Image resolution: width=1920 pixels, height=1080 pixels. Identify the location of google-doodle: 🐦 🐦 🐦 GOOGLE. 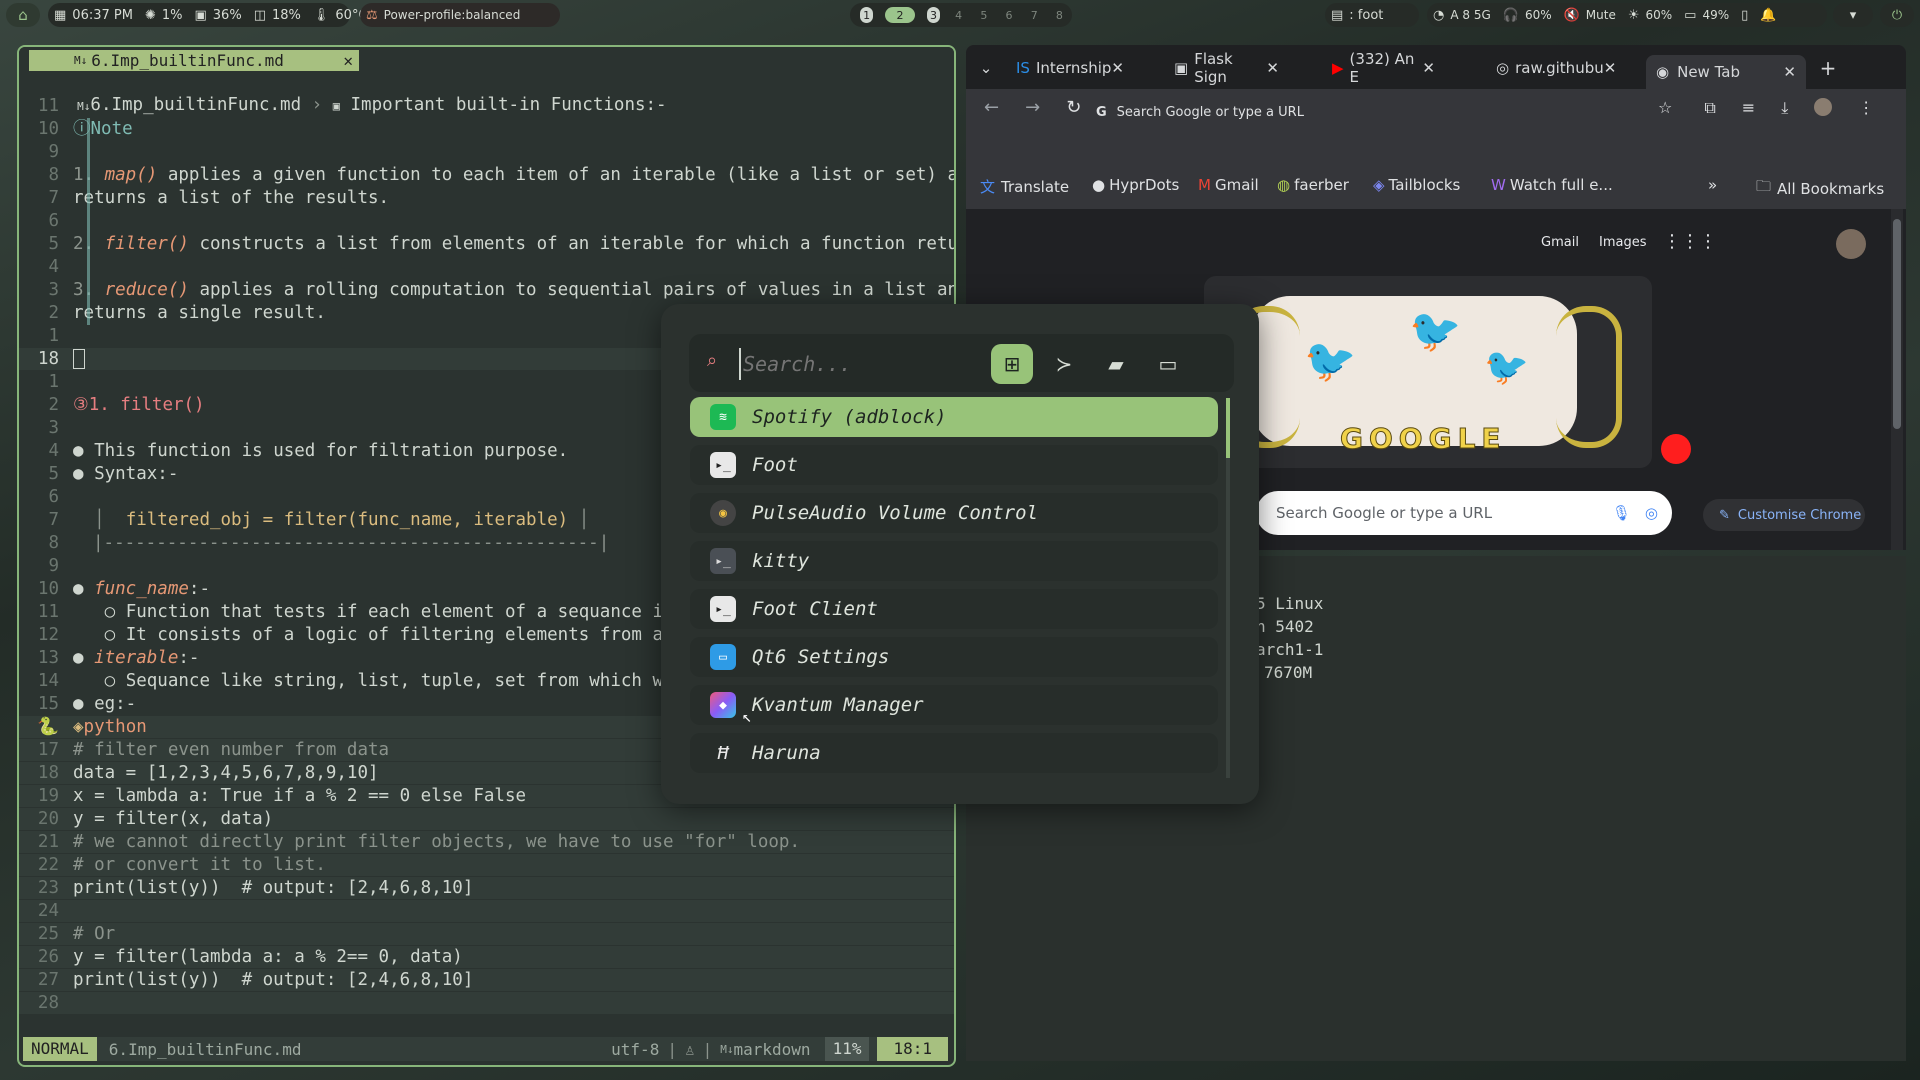
(1428, 372).